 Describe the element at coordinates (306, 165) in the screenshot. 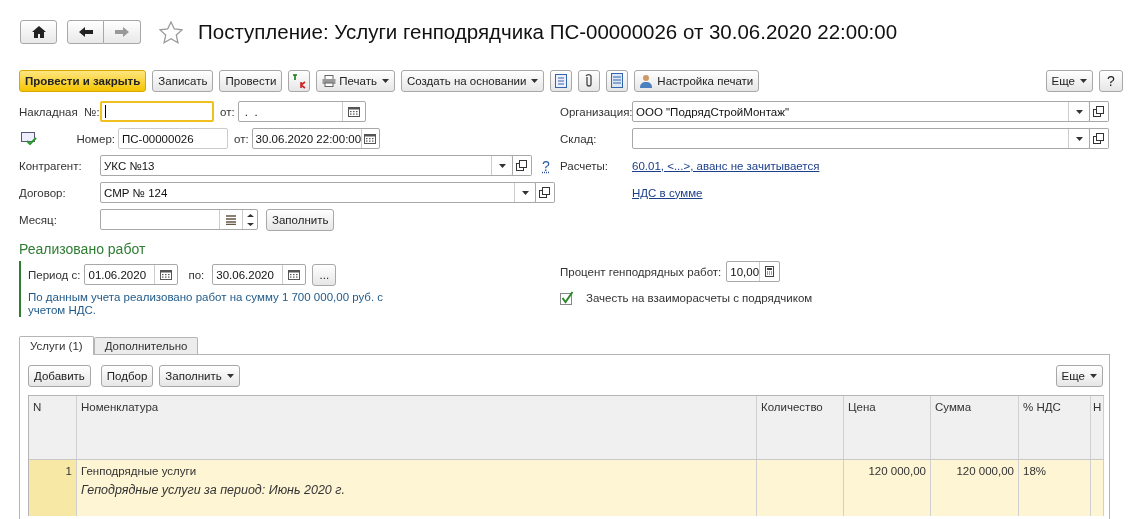

I see `counterparty-field: УКС №13` at that location.